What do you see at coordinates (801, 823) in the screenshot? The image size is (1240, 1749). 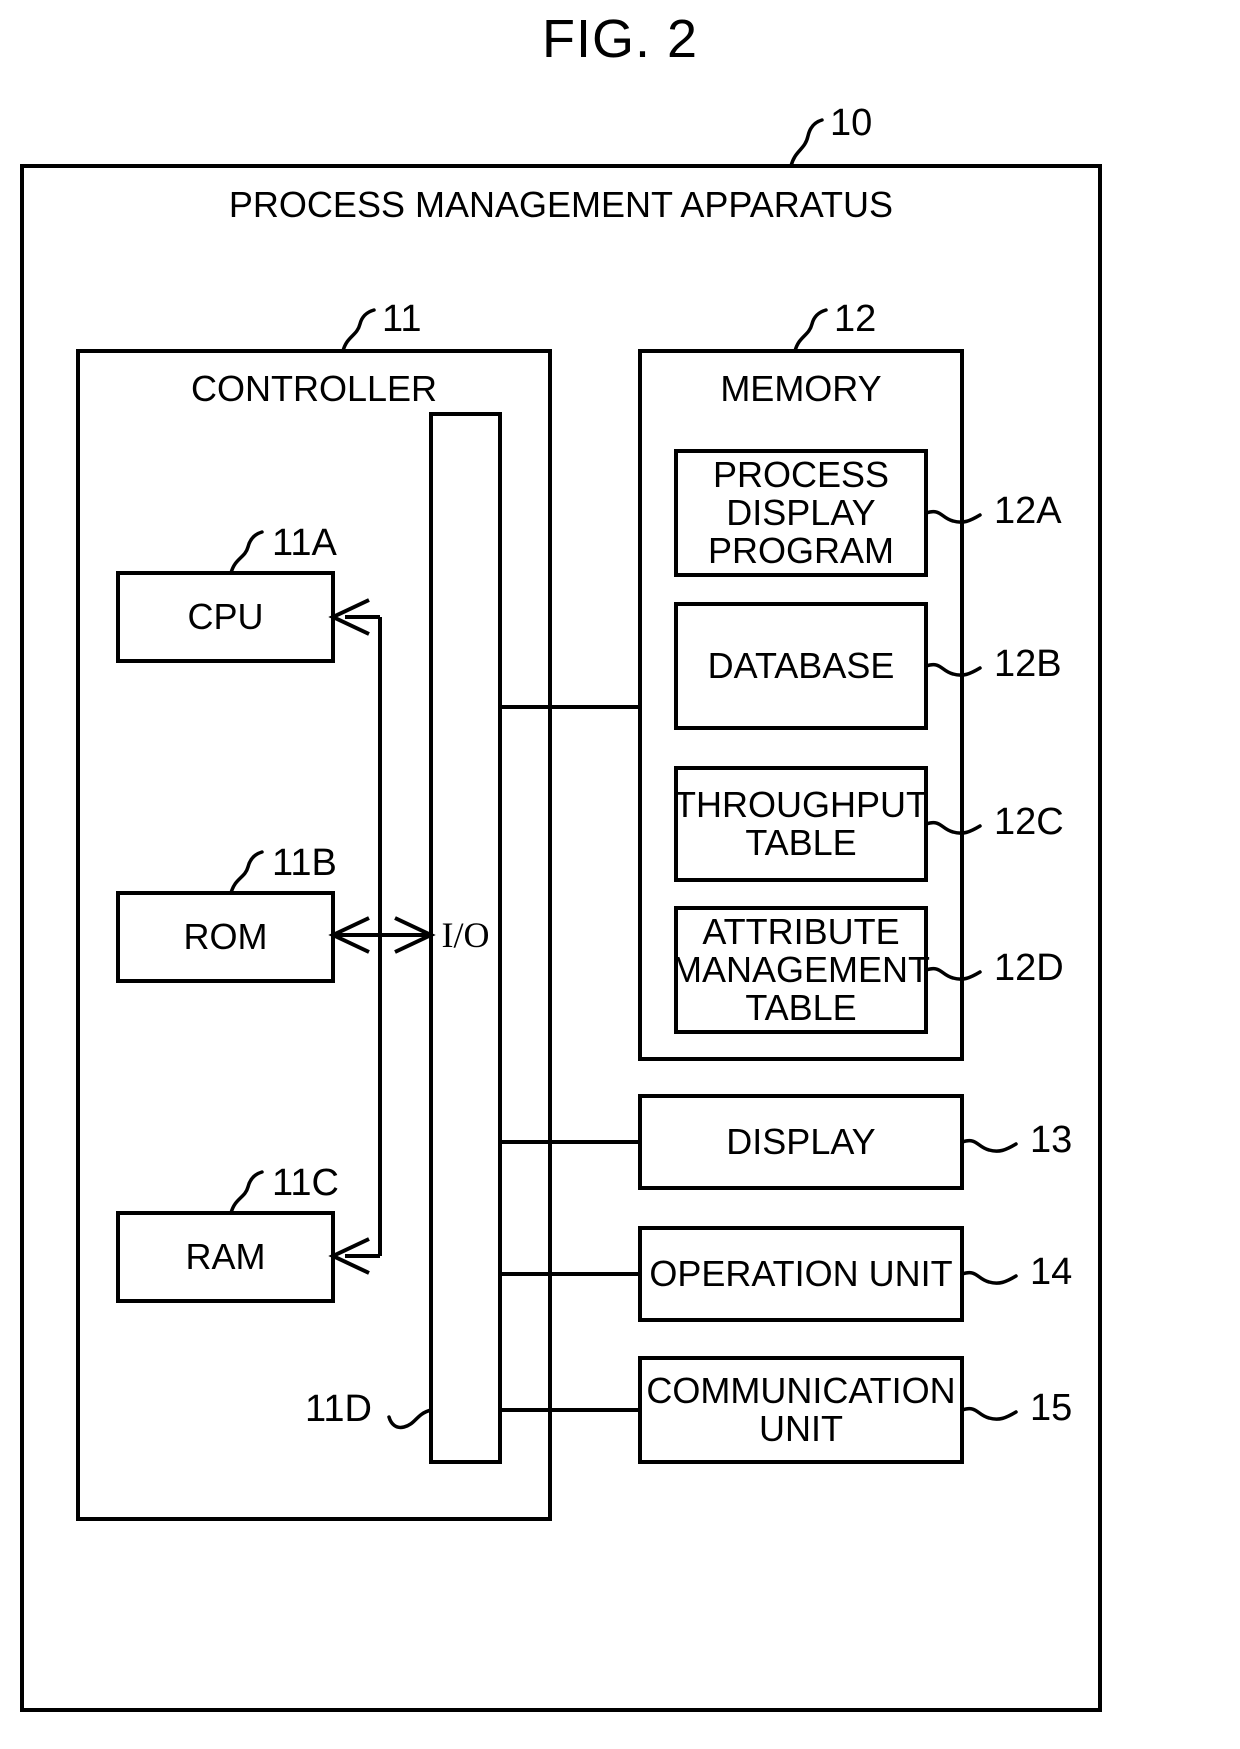 I see `memory-item-label-throughput-table: THROUGHPUT TABLE` at bounding box center [801, 823].